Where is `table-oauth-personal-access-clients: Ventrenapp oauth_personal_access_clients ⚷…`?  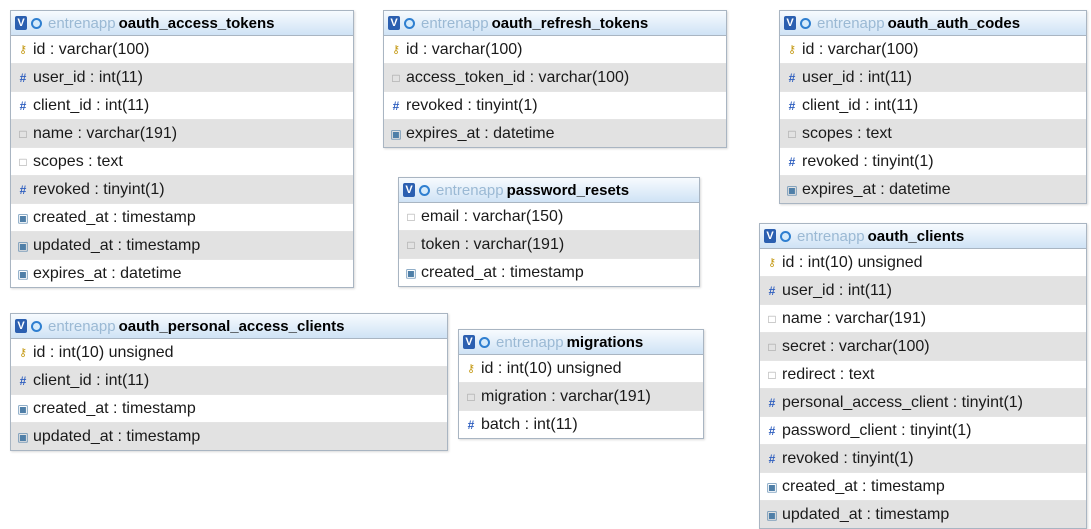 table-oauth-personal-access-clients: Ventrenapp oauth_personal_access_clients ⚷… is located at coordinates (229, 382).